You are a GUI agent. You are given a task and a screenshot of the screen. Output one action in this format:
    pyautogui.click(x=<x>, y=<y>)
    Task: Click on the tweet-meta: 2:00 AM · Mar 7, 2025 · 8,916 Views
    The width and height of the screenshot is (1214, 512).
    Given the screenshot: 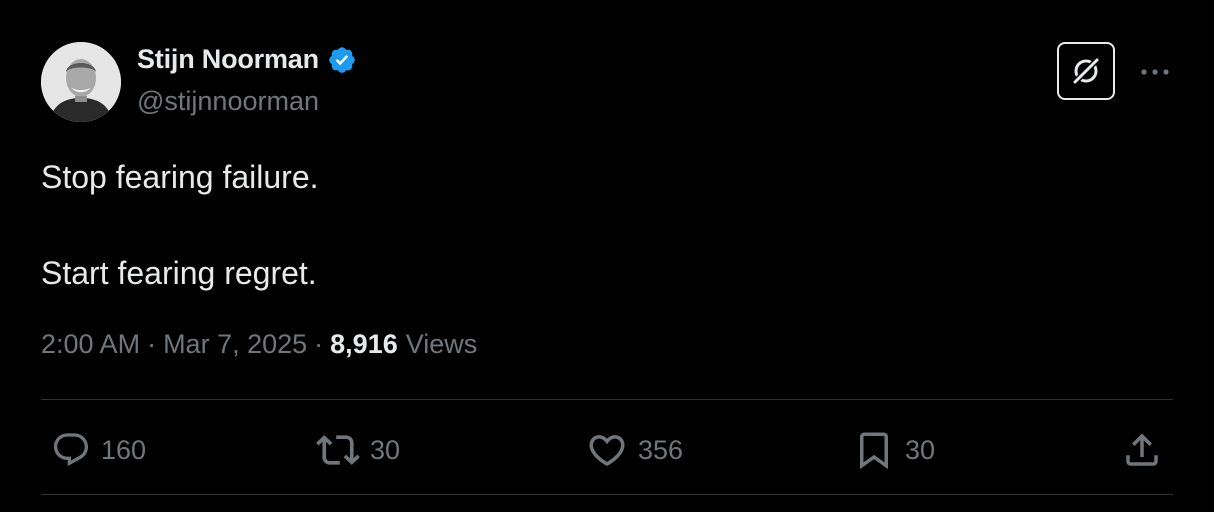 What is the action you would take?
    pyautogui.click(x=259, y=344)
    